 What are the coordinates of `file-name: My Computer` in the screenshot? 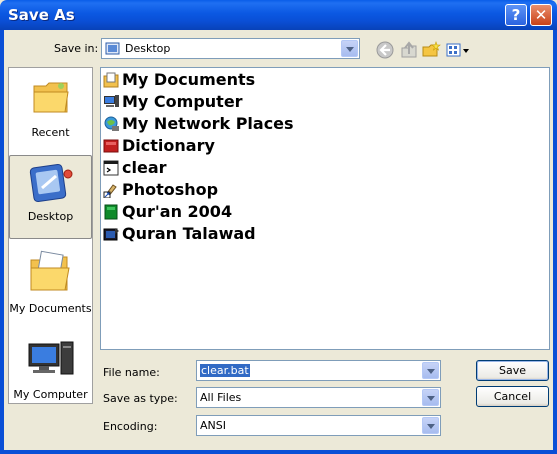 It's located at (182, 101).